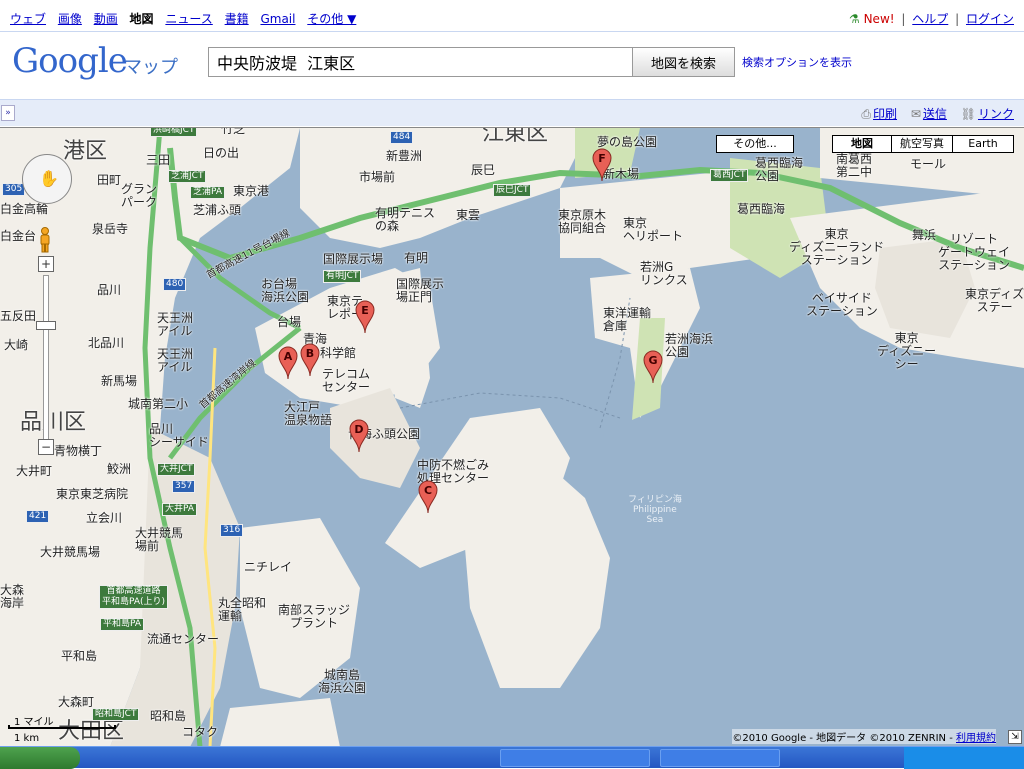 Image resolution: width=1024 pixels, height=769 pixels. What do you see at coordinates (176, 469) in the screenshot?
I see `highway-badge: 大井JCT` at bounding box center [176, 469].